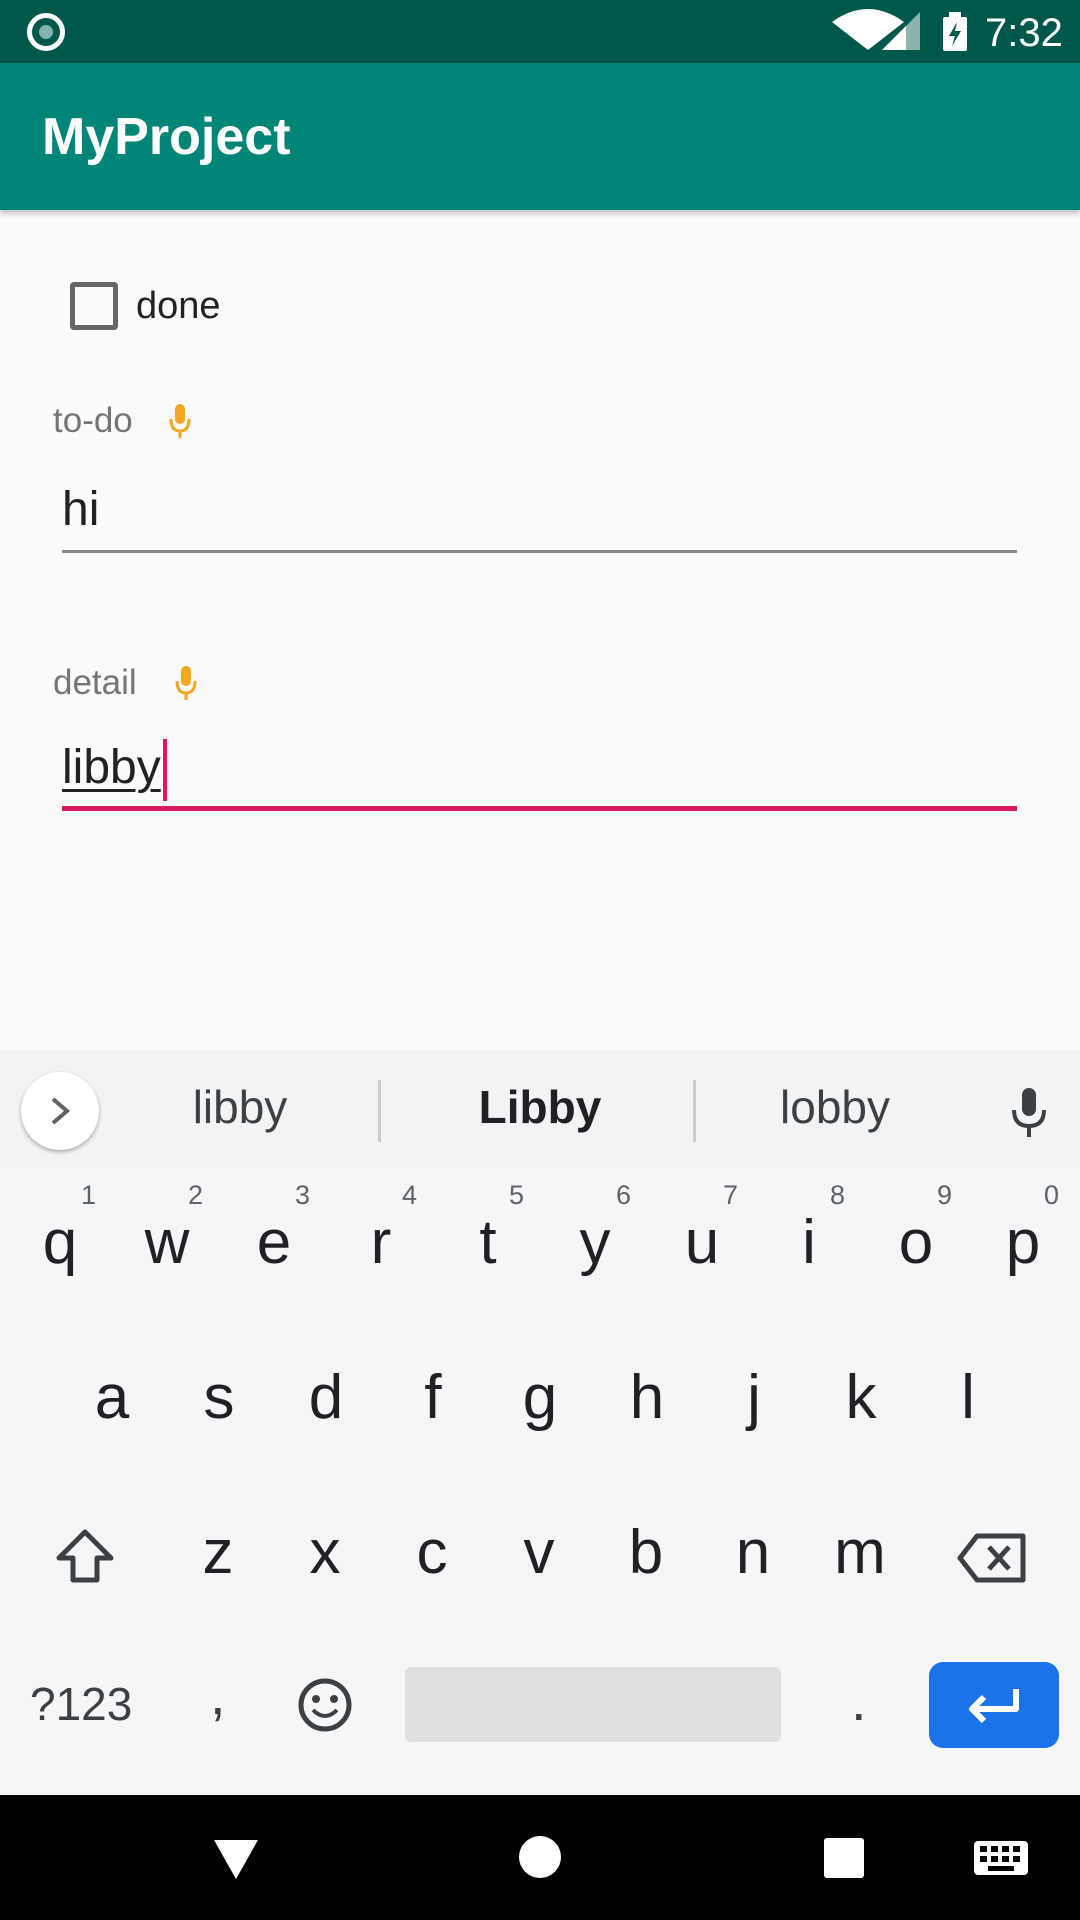 This screenshot has width=1080, height=1920. I want to click on key-hint: 2, so click(195, 1195).